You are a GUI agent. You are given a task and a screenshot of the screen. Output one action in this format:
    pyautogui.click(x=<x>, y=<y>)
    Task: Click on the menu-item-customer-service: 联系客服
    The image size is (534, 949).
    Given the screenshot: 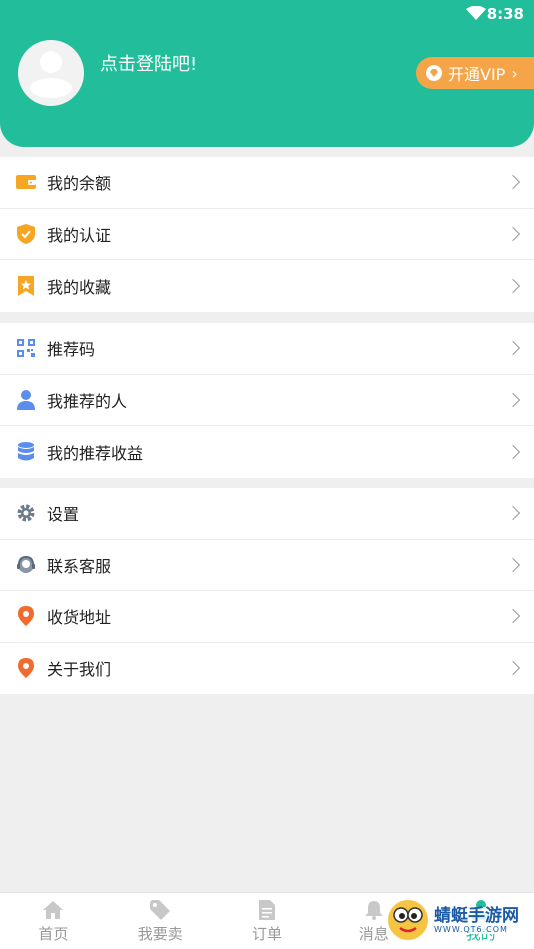 What is the action you would take?
    pyautogui.click(x=267, y=565)
    